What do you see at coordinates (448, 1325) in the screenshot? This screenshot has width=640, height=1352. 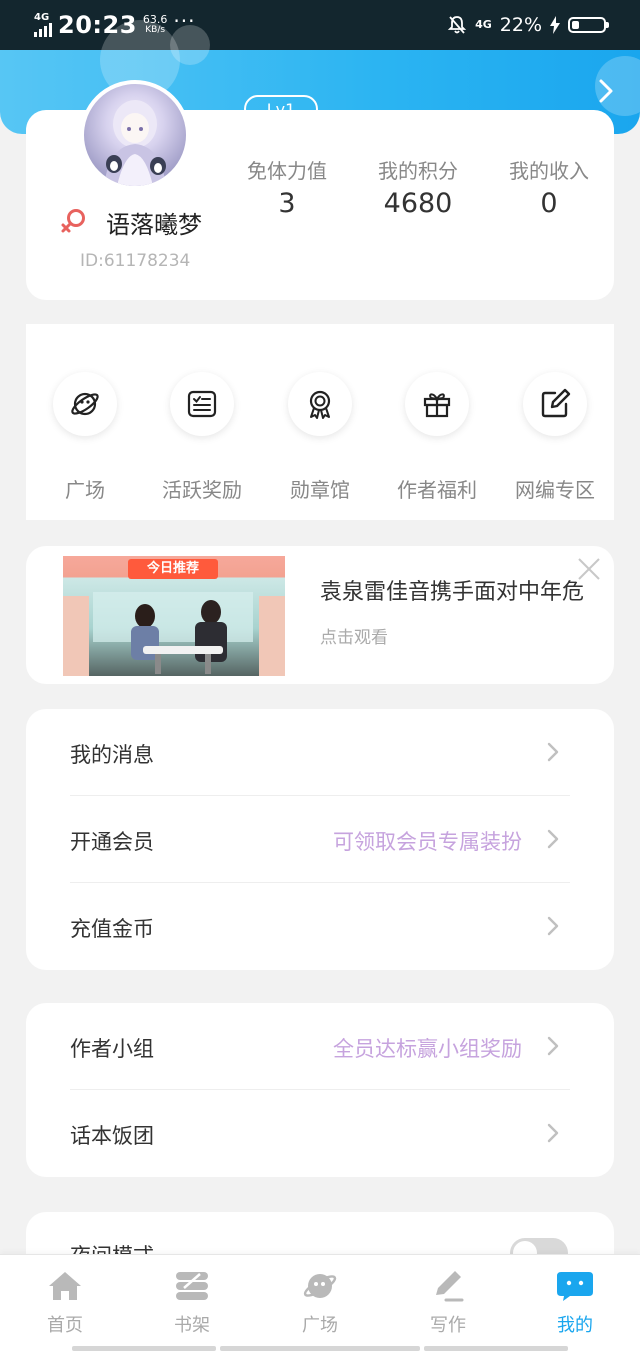 I see `nav-label: 写作` at bounding box center [448, 1325].